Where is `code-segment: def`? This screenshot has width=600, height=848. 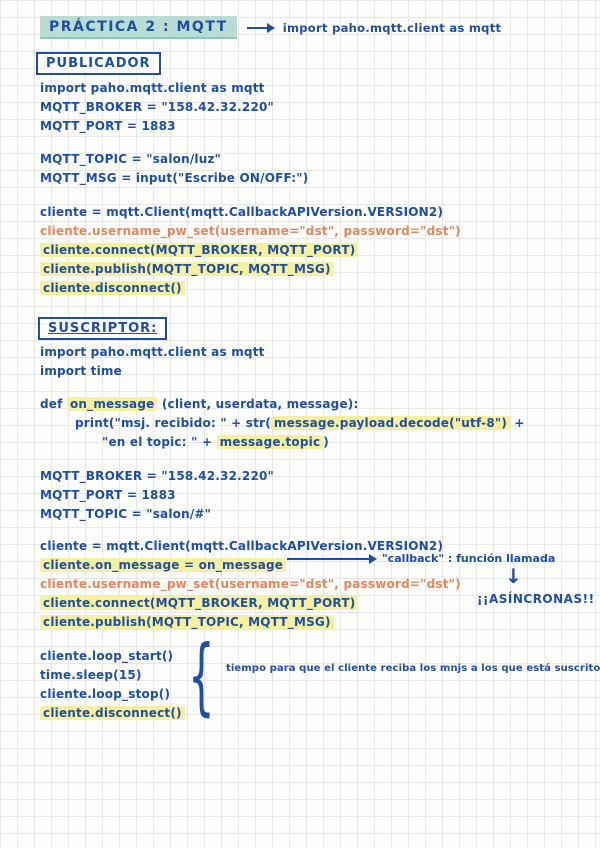 code-segment: def is located at coordinates (53, 404).